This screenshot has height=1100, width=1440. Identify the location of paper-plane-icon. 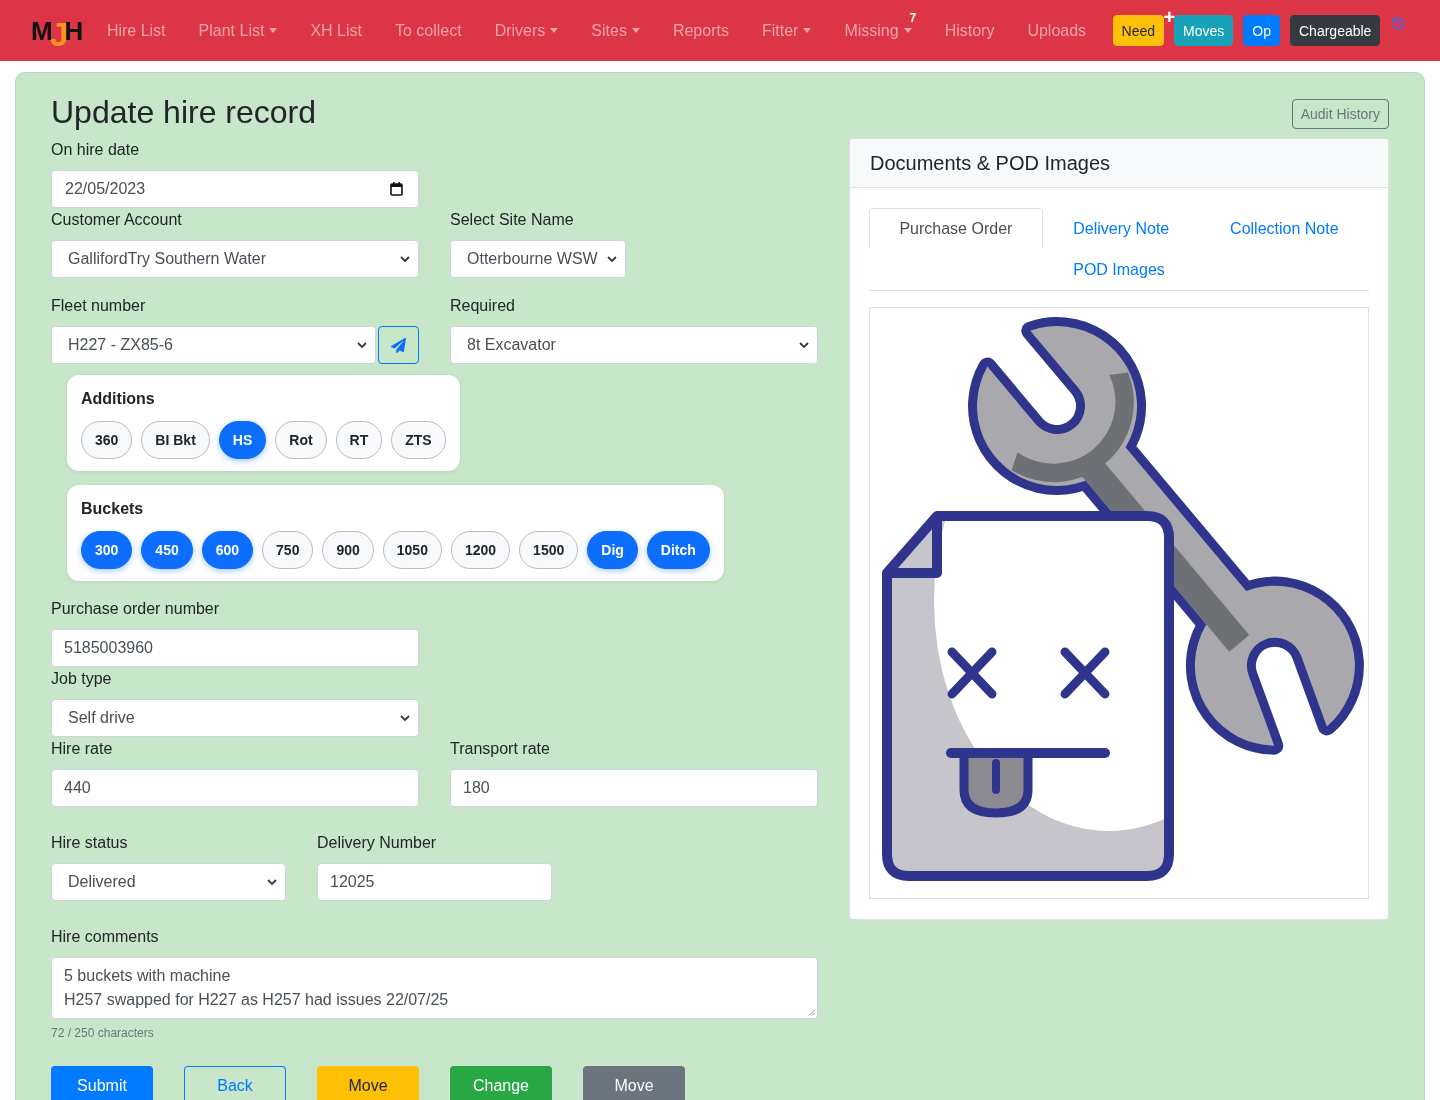
(398, 345).